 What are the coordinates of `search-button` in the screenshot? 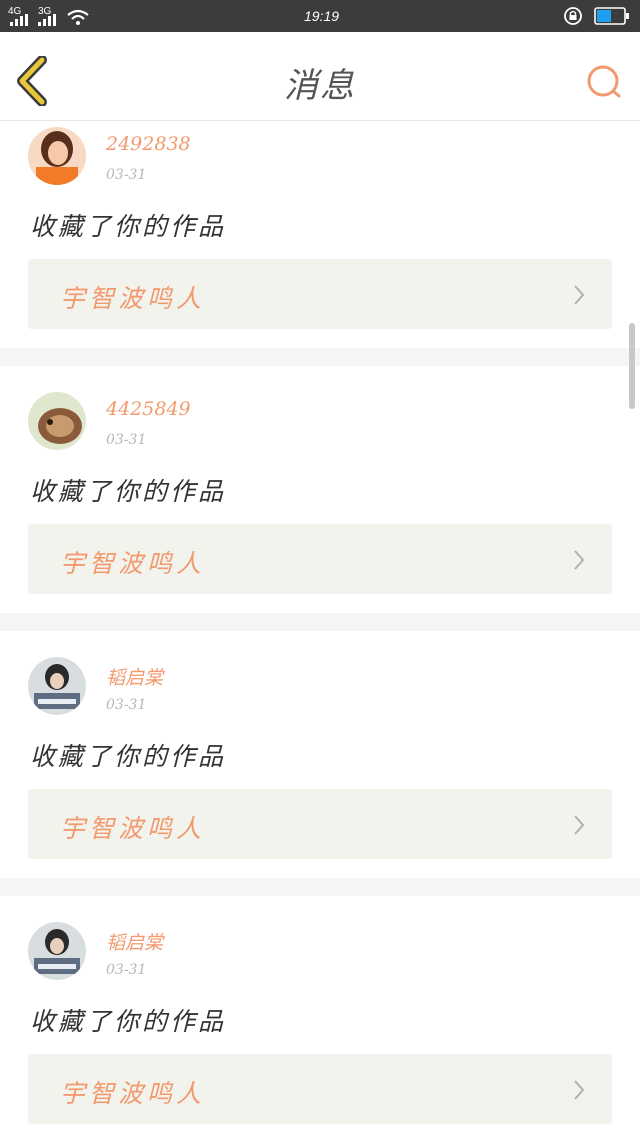 It's located at (604, 82).